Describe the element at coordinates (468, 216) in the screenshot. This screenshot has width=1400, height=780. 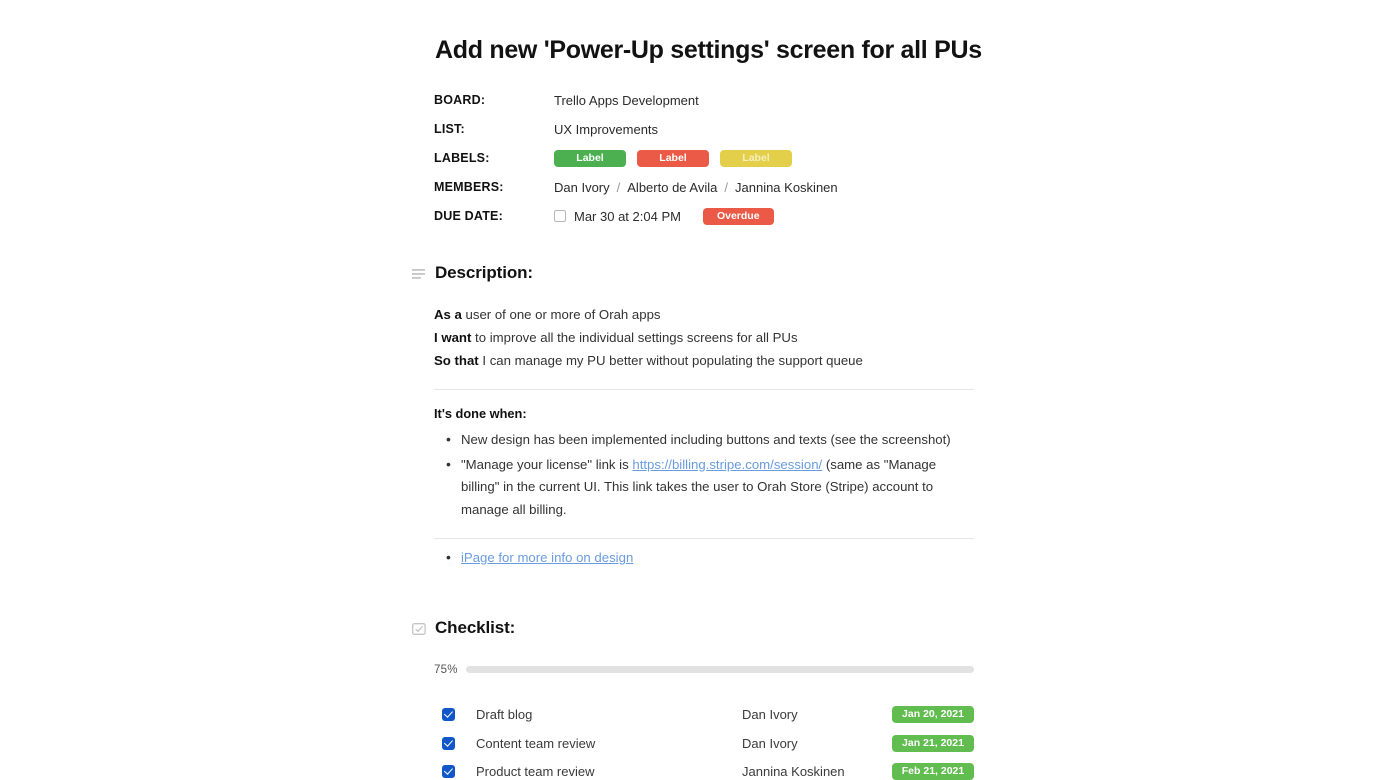
I see `meta-label-due-date: DUE DATE:` at that location.